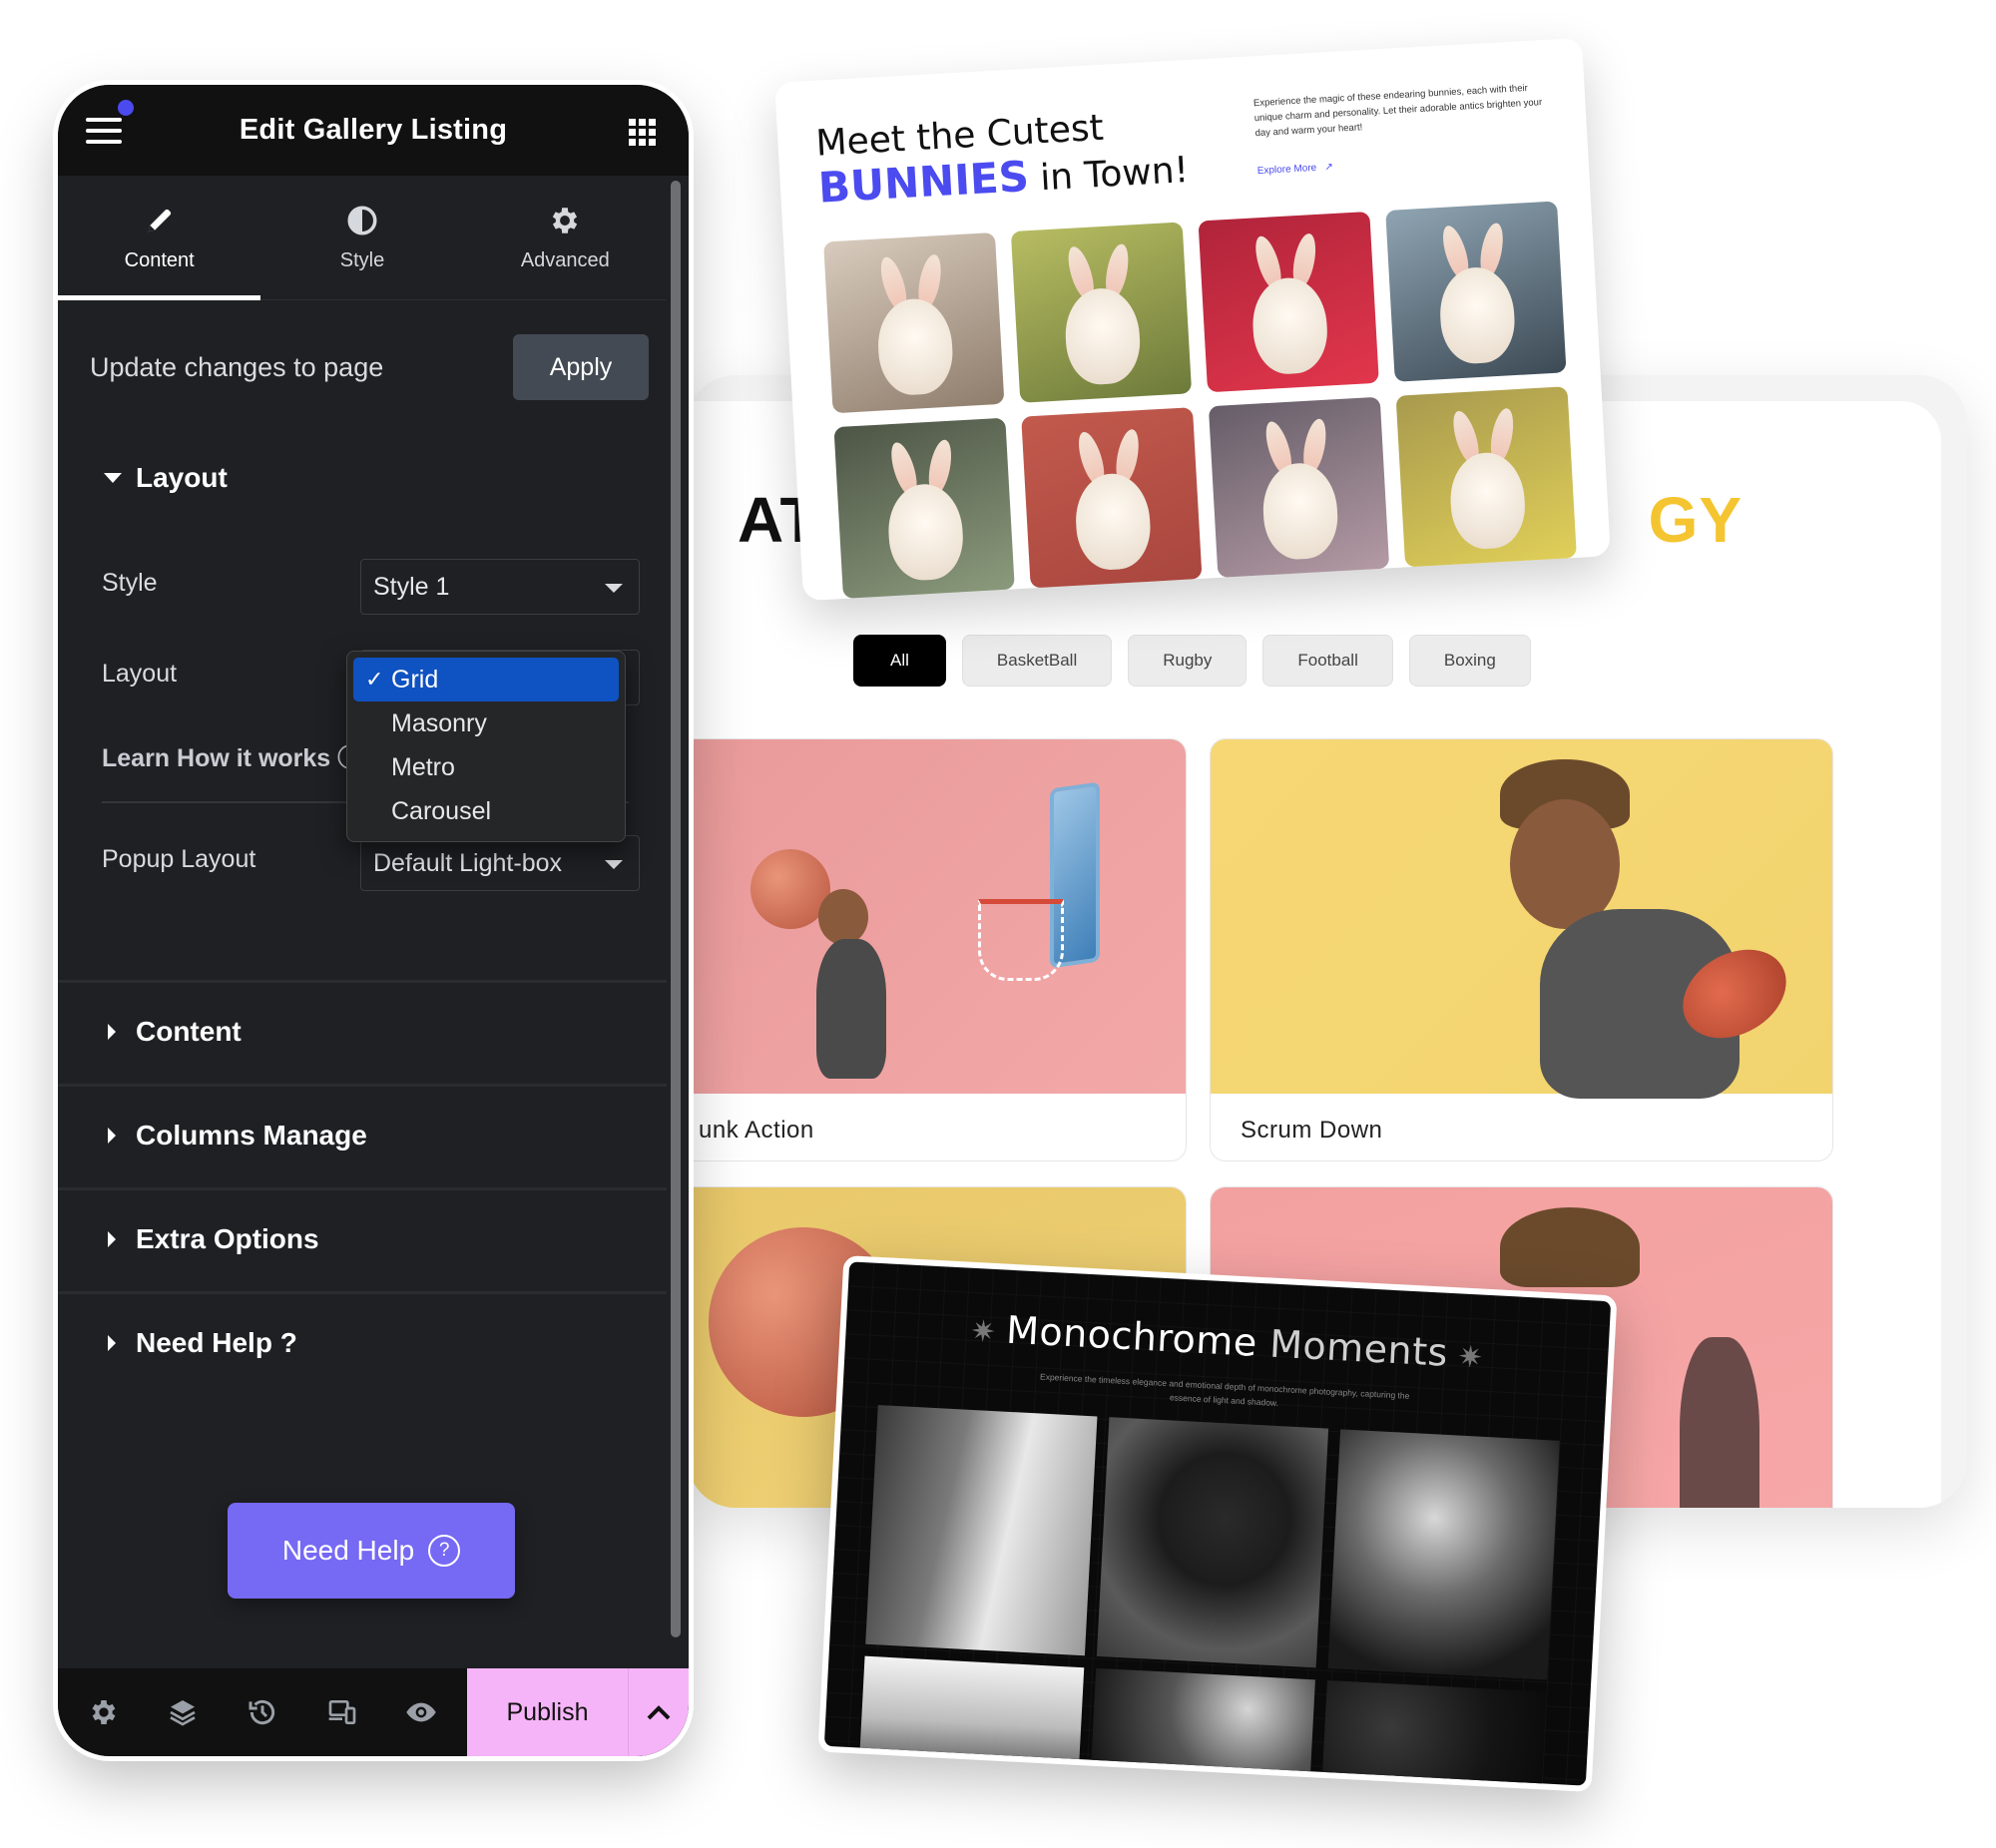  Describe the element at coordinates (235, 1136) in the screenshot. I see `section-columns-toggle: Columns Manage` at that location.